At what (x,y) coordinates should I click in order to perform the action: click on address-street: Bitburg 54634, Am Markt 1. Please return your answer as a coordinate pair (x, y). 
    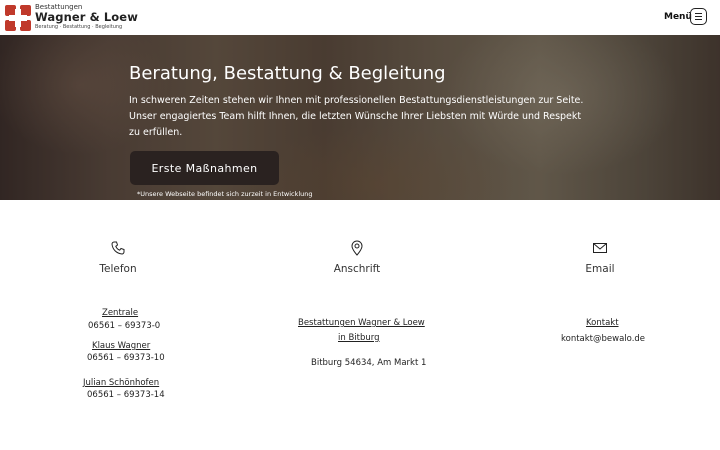
    Looking at the image, I should click on (369, 363).